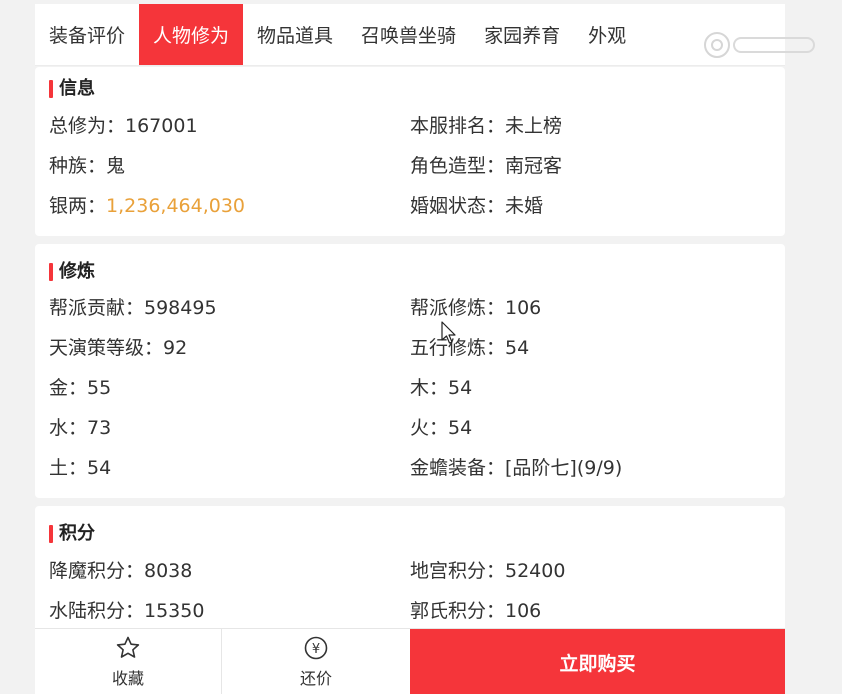  I want to click on yen-coin-icon: ¥, so click(316, 648).